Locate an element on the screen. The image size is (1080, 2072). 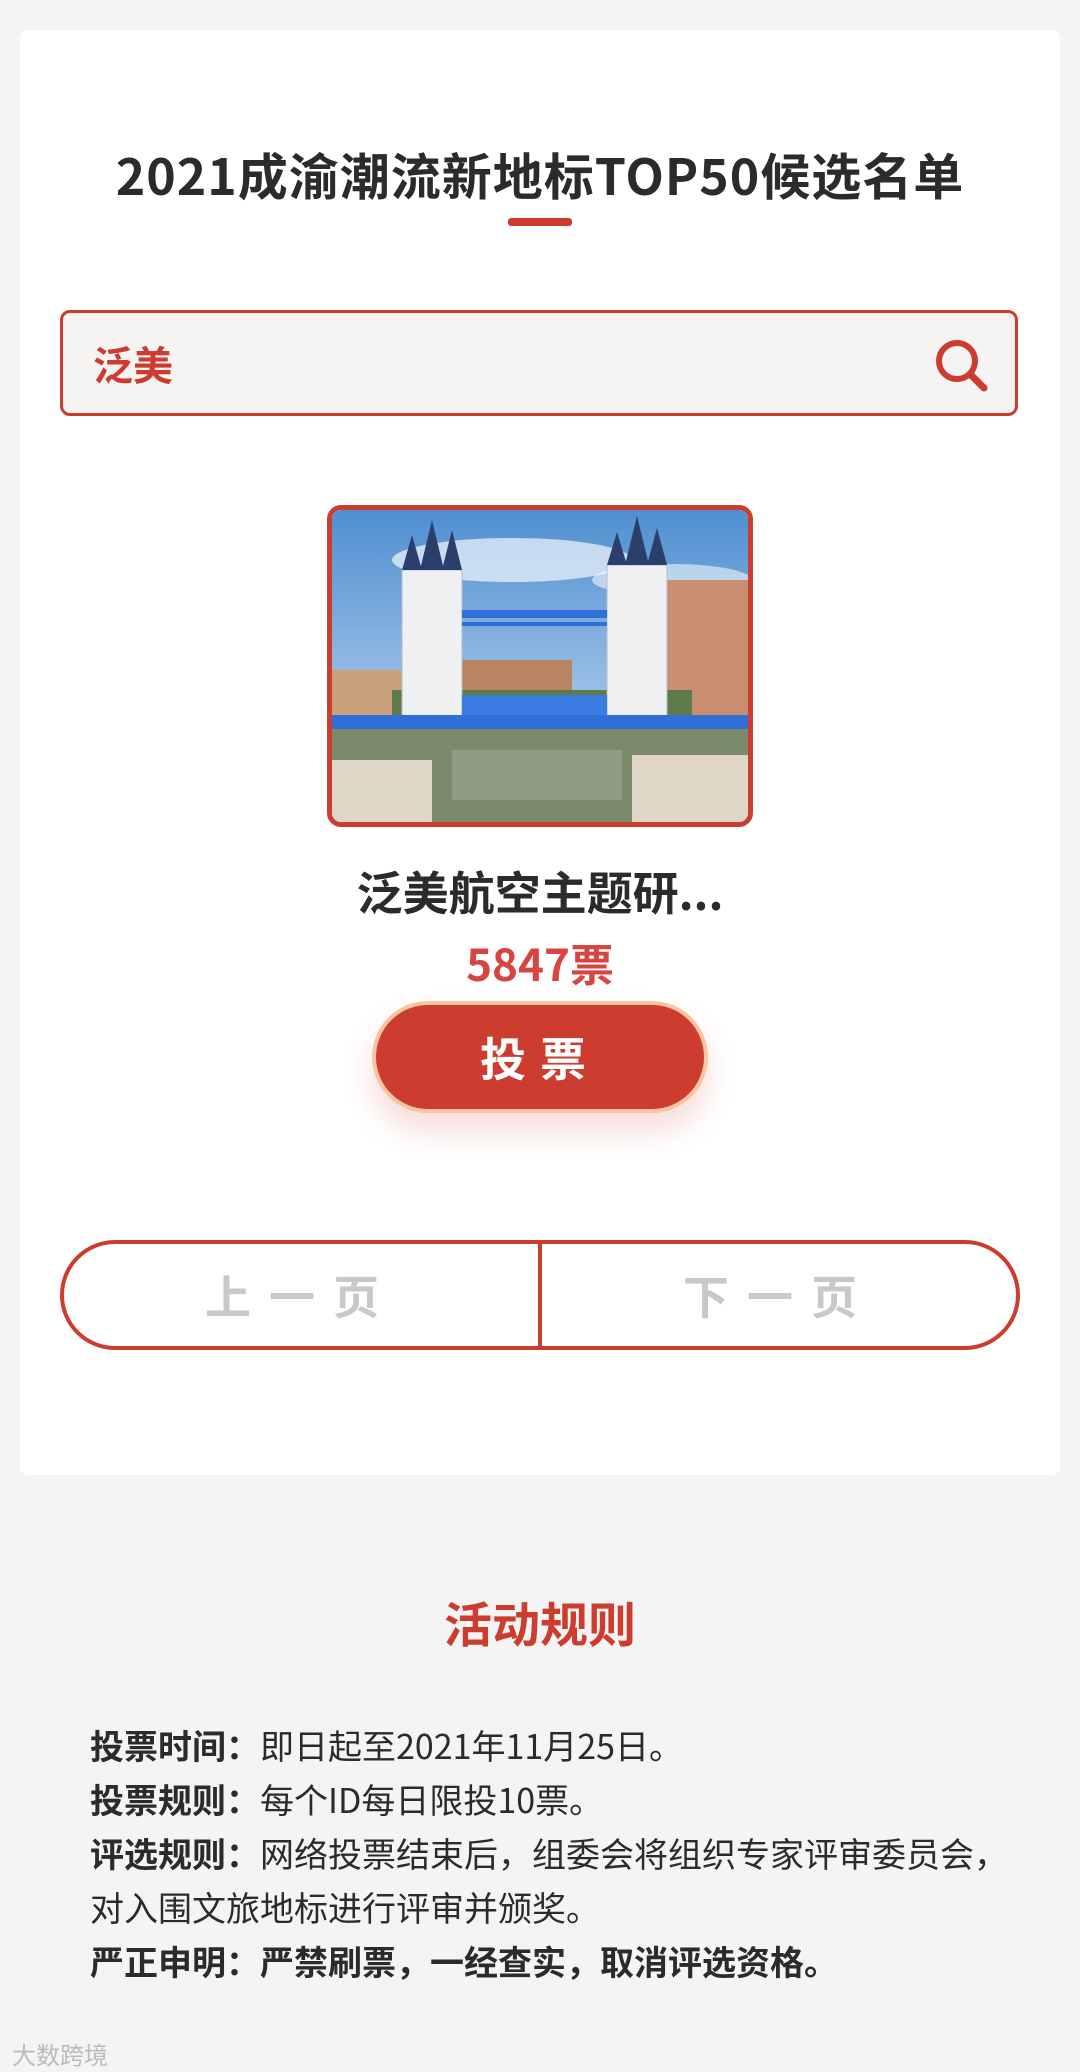
title-underline is located at coordinates (540, 222).